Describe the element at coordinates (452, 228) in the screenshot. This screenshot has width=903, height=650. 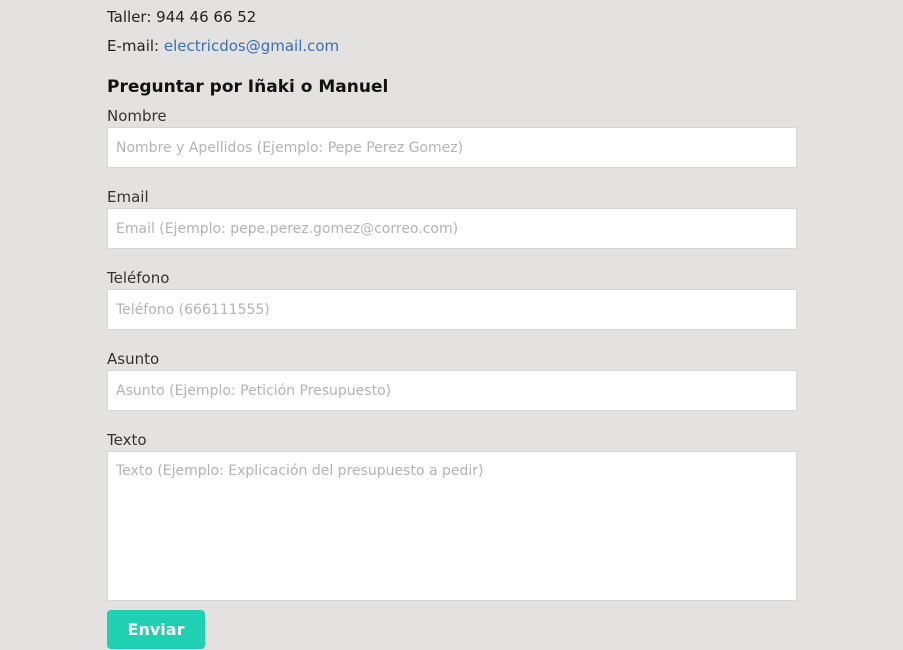
I see `email-input` at that location.